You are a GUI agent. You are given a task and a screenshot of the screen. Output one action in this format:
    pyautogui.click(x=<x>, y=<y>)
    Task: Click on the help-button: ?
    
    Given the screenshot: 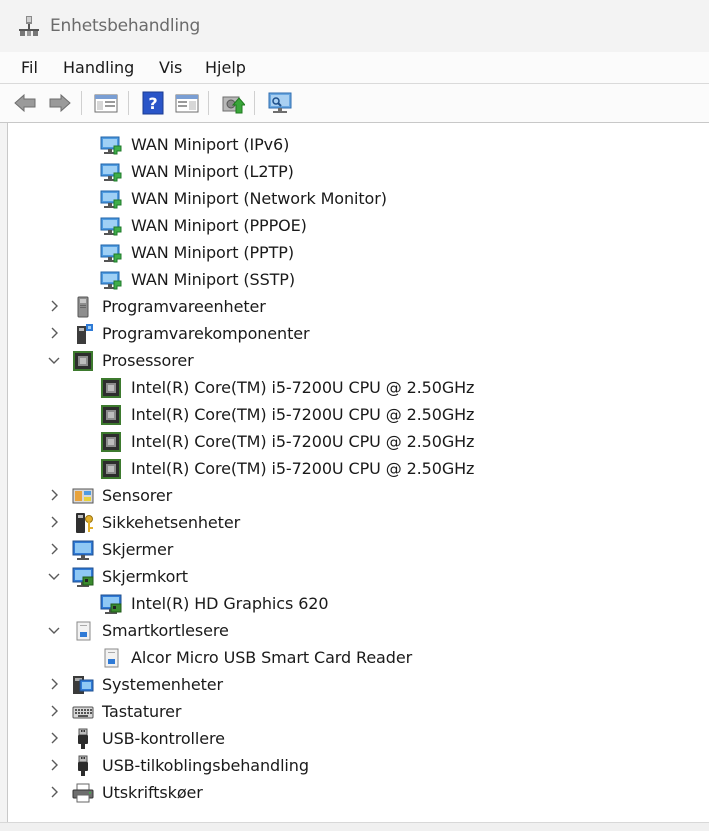 What is the action you would take?
    pyautogui.click(x=153, y=103)
    